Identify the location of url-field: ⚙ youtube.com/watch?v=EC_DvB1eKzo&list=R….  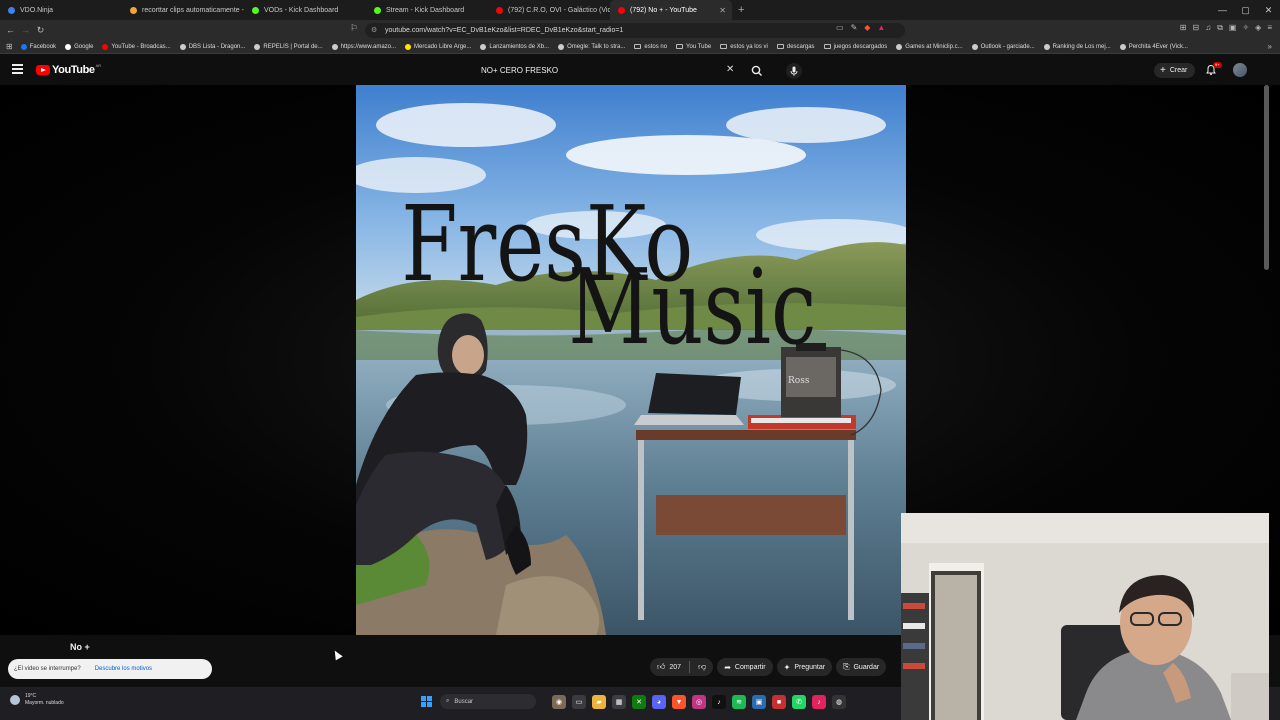
(635, 30).